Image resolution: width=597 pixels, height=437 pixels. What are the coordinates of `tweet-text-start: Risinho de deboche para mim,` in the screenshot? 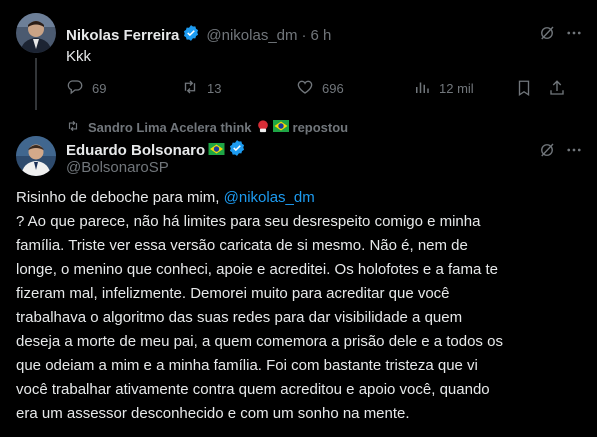 It's located at (120, 197).